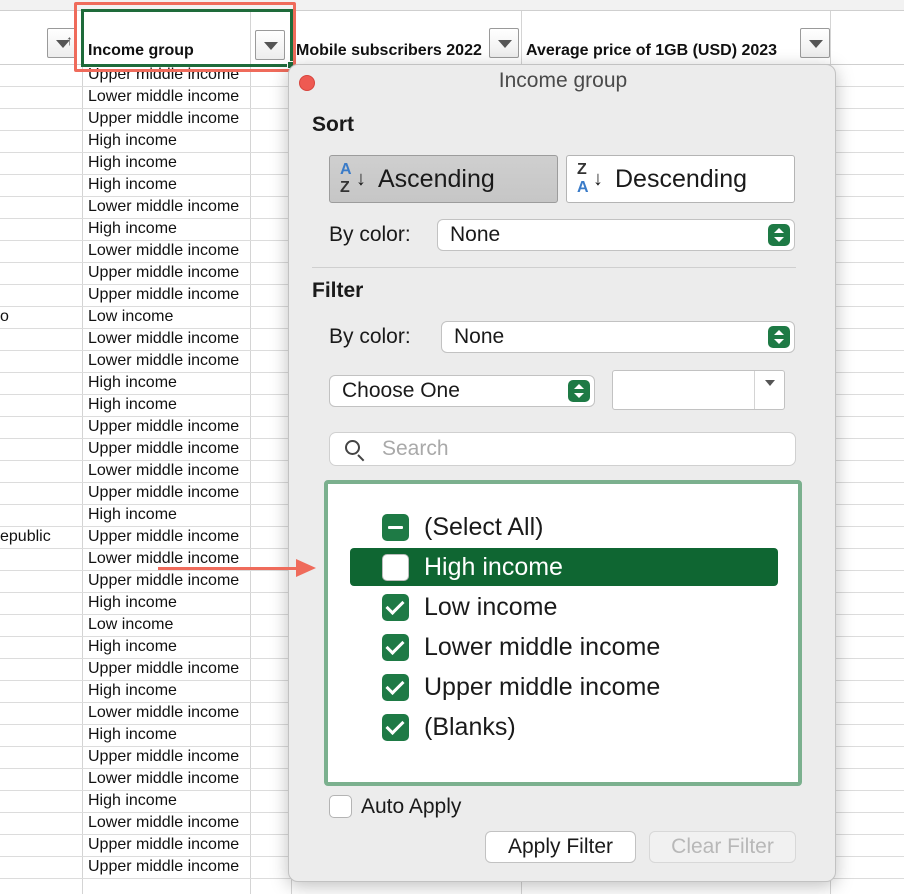 Image resolution: width=904 pixels, height=894 pixels. Describe the element at coordinates (370, 234) in the screenshot. I see `sort-by-color-label: By color:` at that location.